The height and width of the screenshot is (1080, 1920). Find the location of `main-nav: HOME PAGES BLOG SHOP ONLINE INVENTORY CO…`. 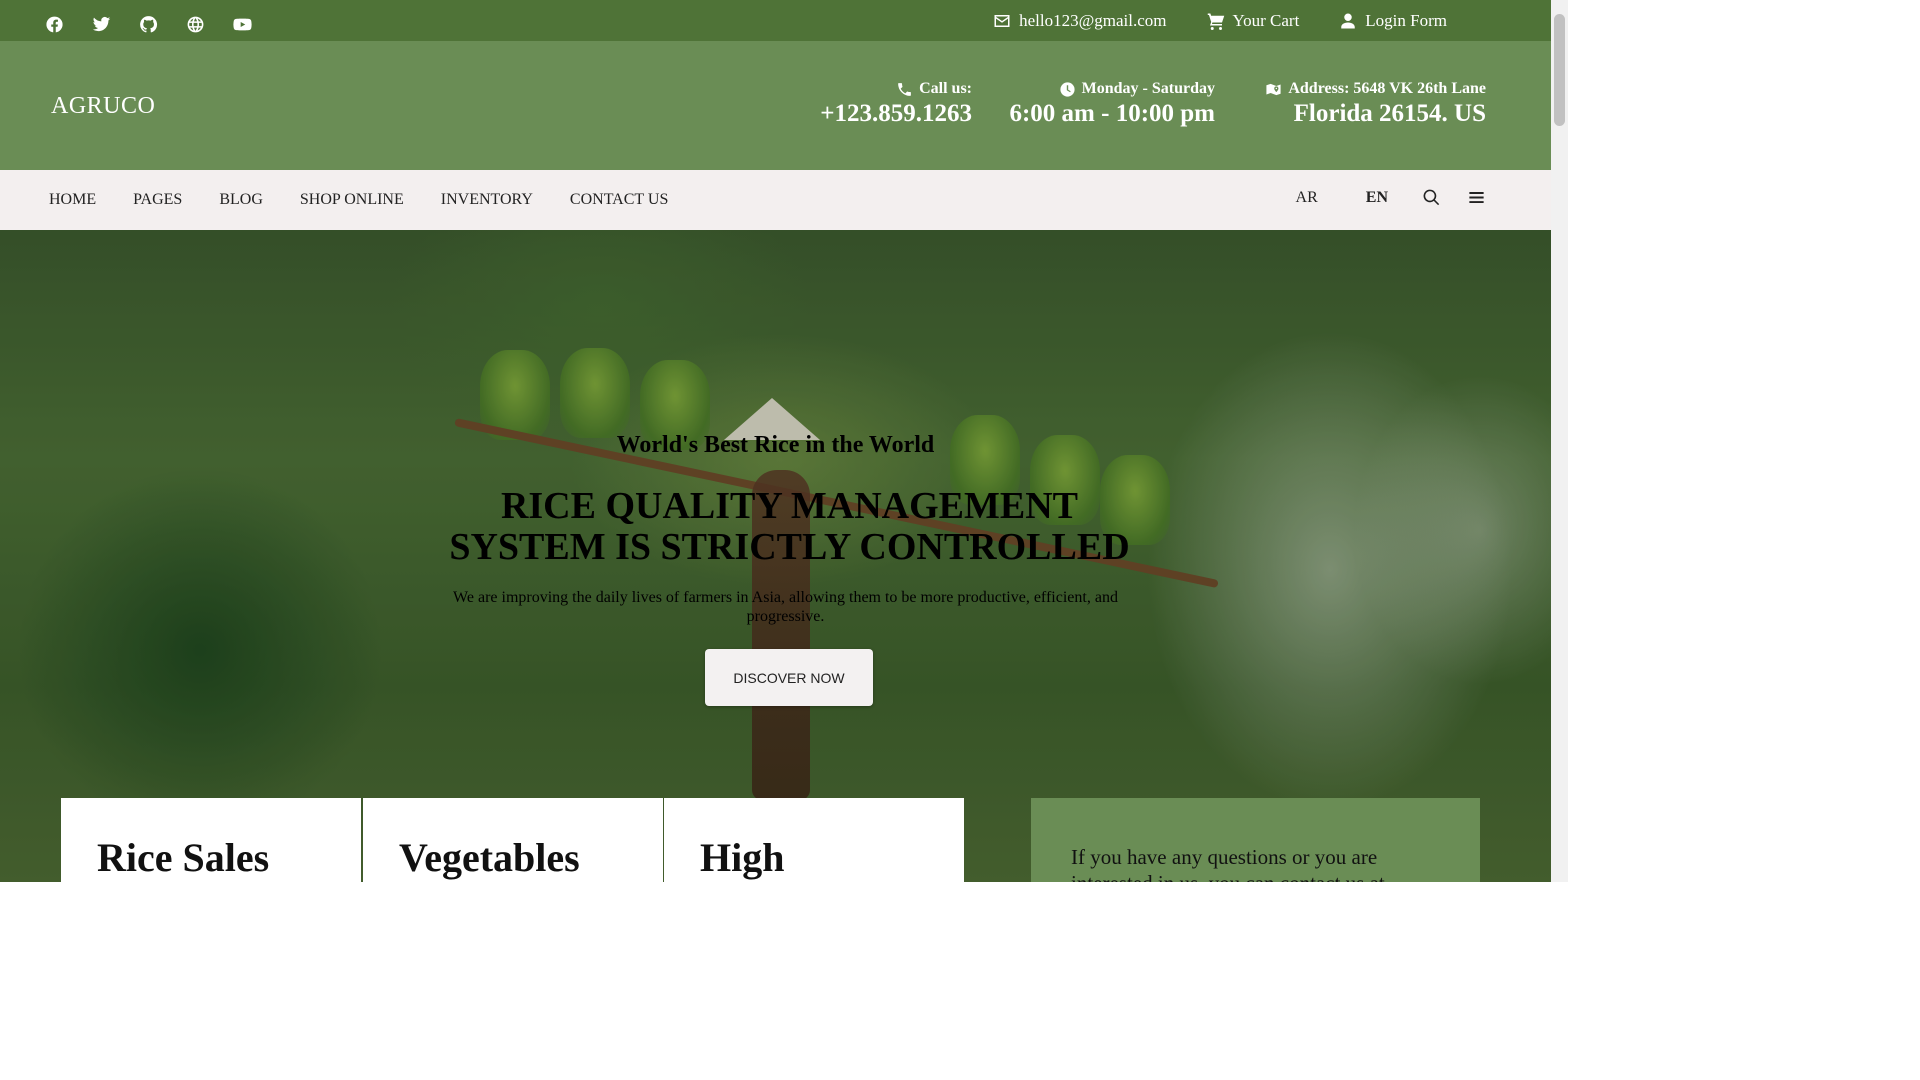

main-nav: HOME PAGES BLOG SHOP ONLINE INVENTORY CO… is located at coordinates (775, 200).